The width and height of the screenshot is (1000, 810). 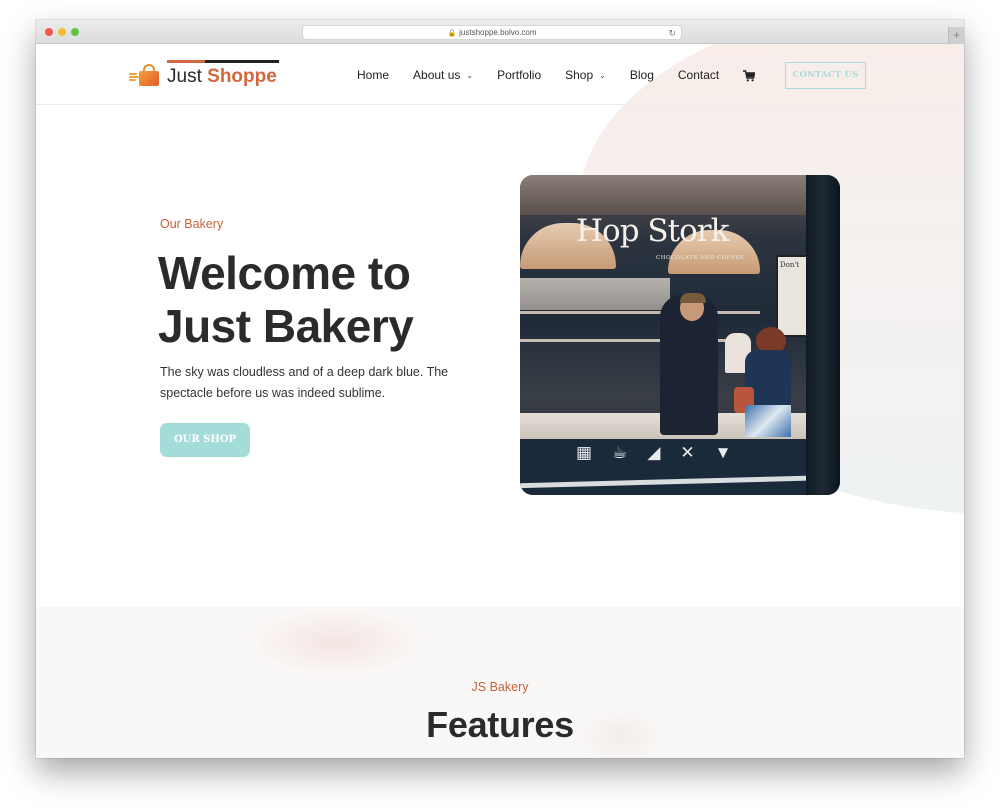 What do you see at coordinates (284, 273) in the screenshot?
I see `hero-title-line1: Welcome to` at bounding box center [284, 273].